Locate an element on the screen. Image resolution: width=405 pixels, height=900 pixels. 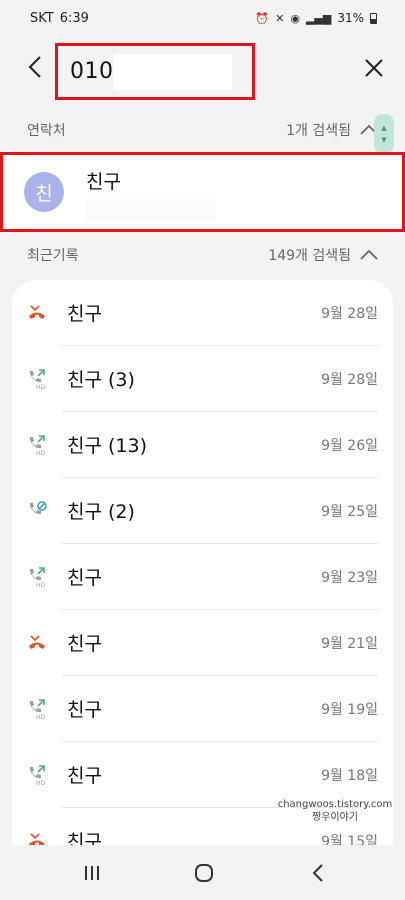
call-log-date: 9월 26일 is located at coordinates (349, 446).